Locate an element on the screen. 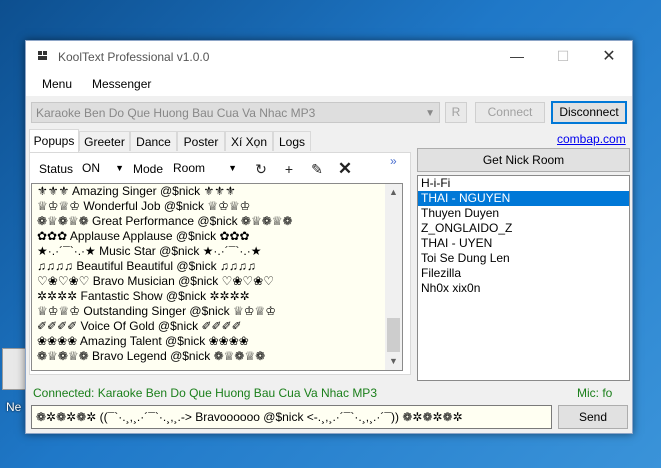 The height and width of the screenshot is (468, 661). list-item: ✐✐✐✐ Voice Of Gold @$nick ✐✐✐✐ is located at coordinates (217, 326).